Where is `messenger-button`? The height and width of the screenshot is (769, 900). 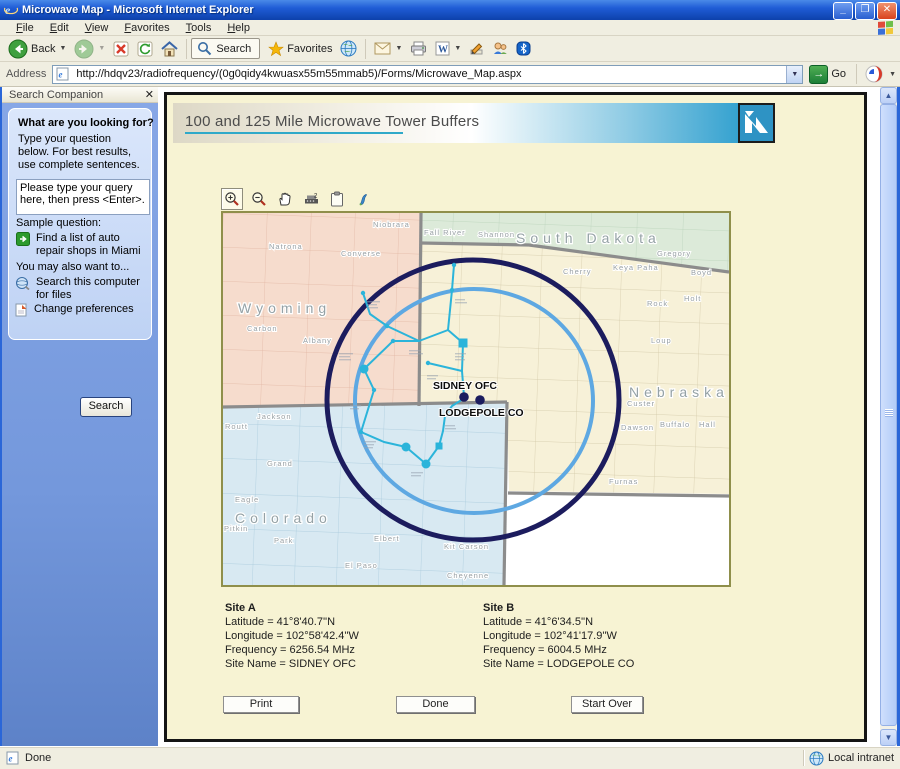
messenger-button is located at coordinates (500, 48).